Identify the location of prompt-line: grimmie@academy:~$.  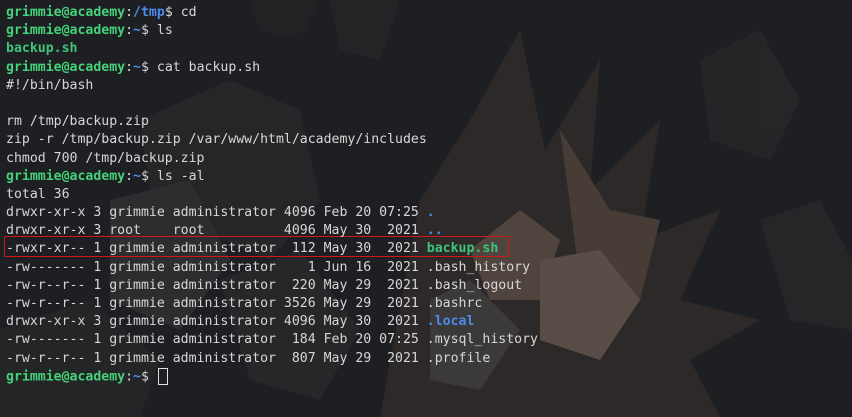
(429, 376).